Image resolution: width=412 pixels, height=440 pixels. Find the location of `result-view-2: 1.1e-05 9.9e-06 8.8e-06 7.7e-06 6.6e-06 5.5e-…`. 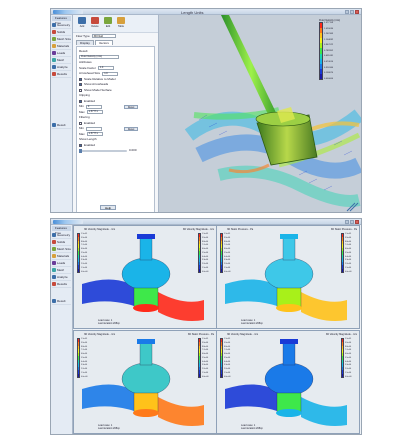

result-view-2: 1.1e-05 9.9e-06 8.8e-06 7.7e-06 6.6e-06 5.5e-… is located at coordinates (288, 277).